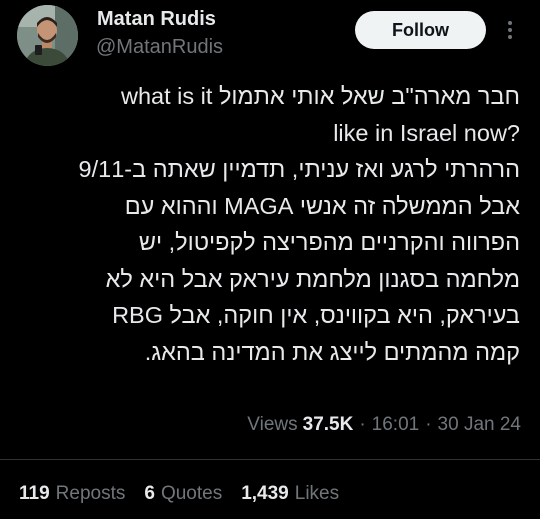  I want to click on views-label: Views, so click(272, 424).